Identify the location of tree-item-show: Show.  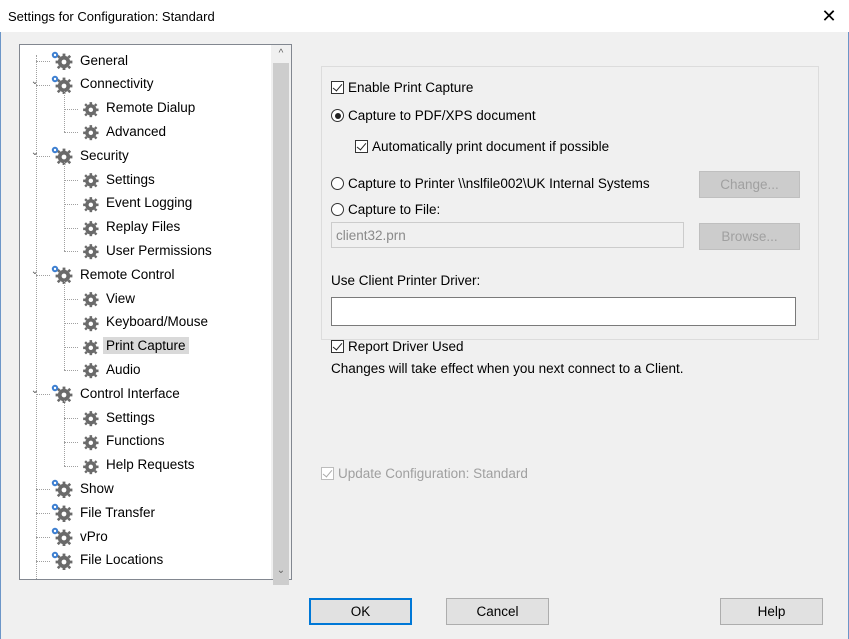
(83, 488).